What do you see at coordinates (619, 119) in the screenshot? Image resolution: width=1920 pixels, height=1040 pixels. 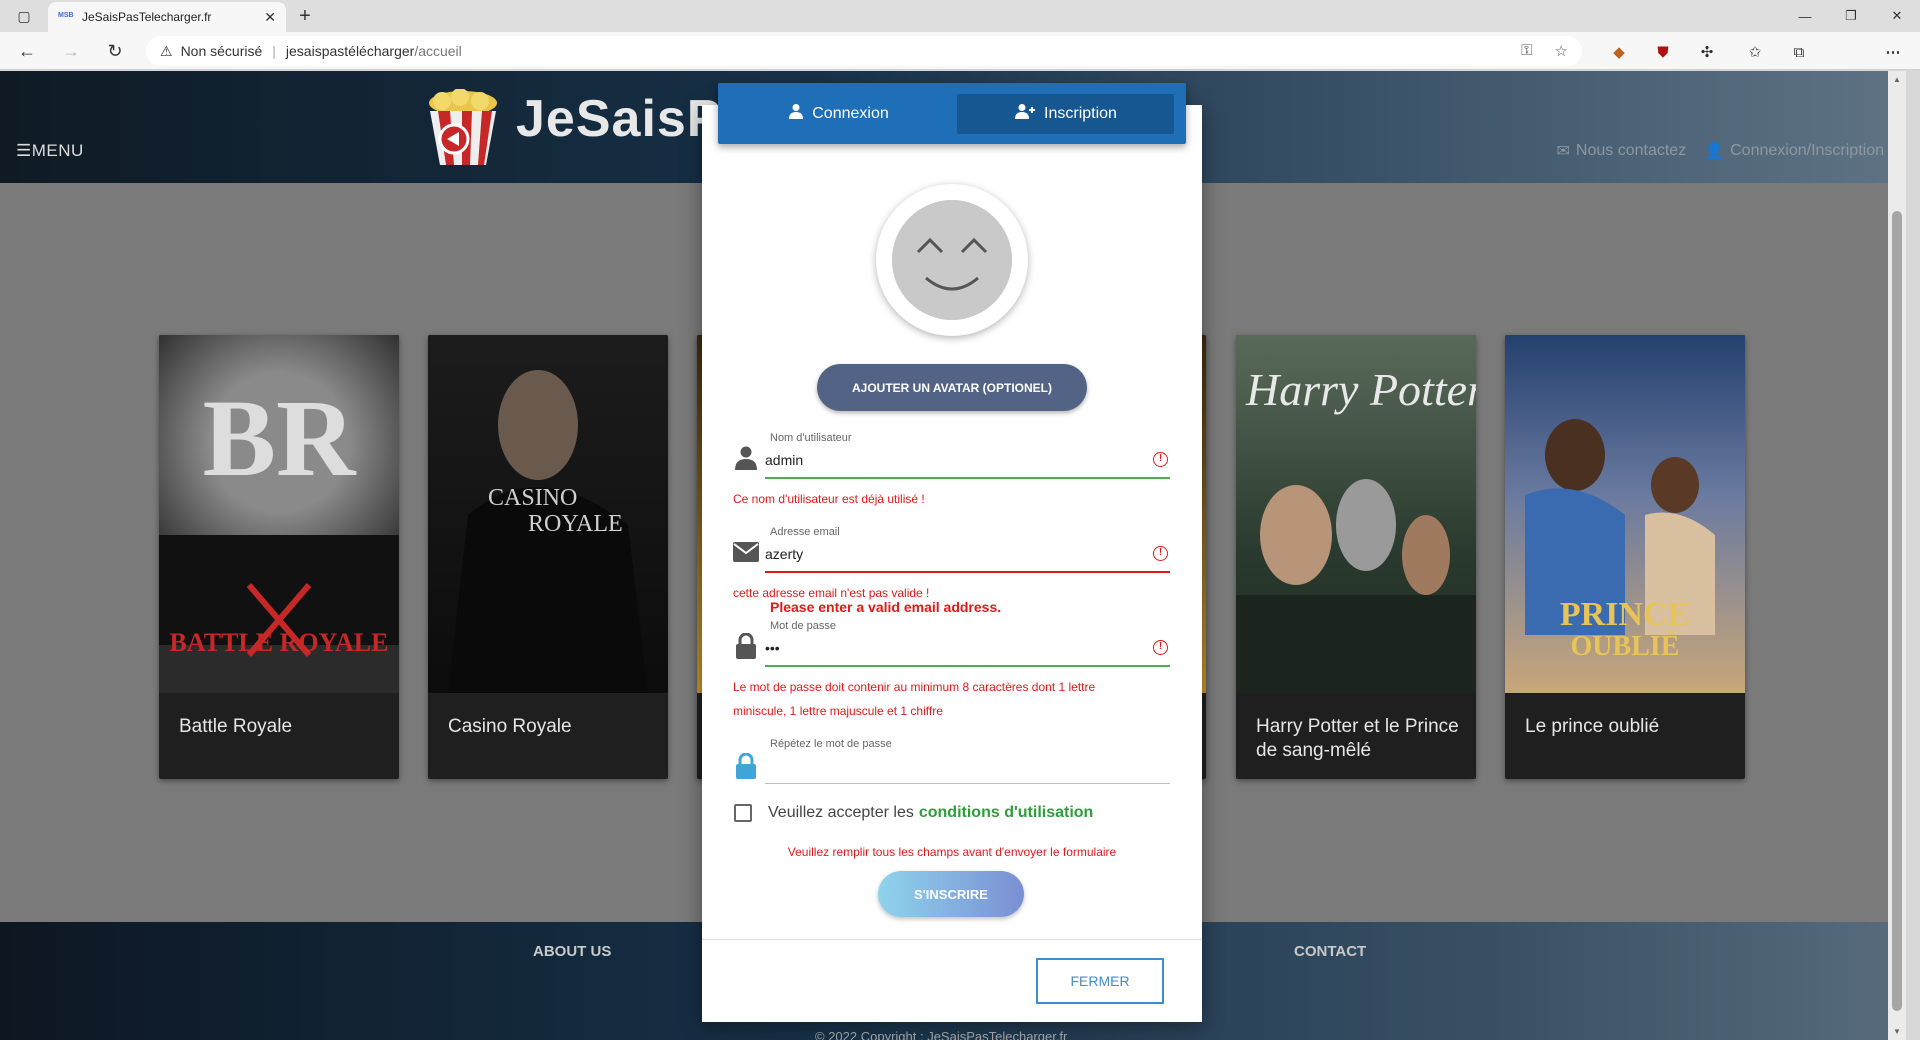 I see `logo-text: JeSaisP` at bounding box center [619, 119].